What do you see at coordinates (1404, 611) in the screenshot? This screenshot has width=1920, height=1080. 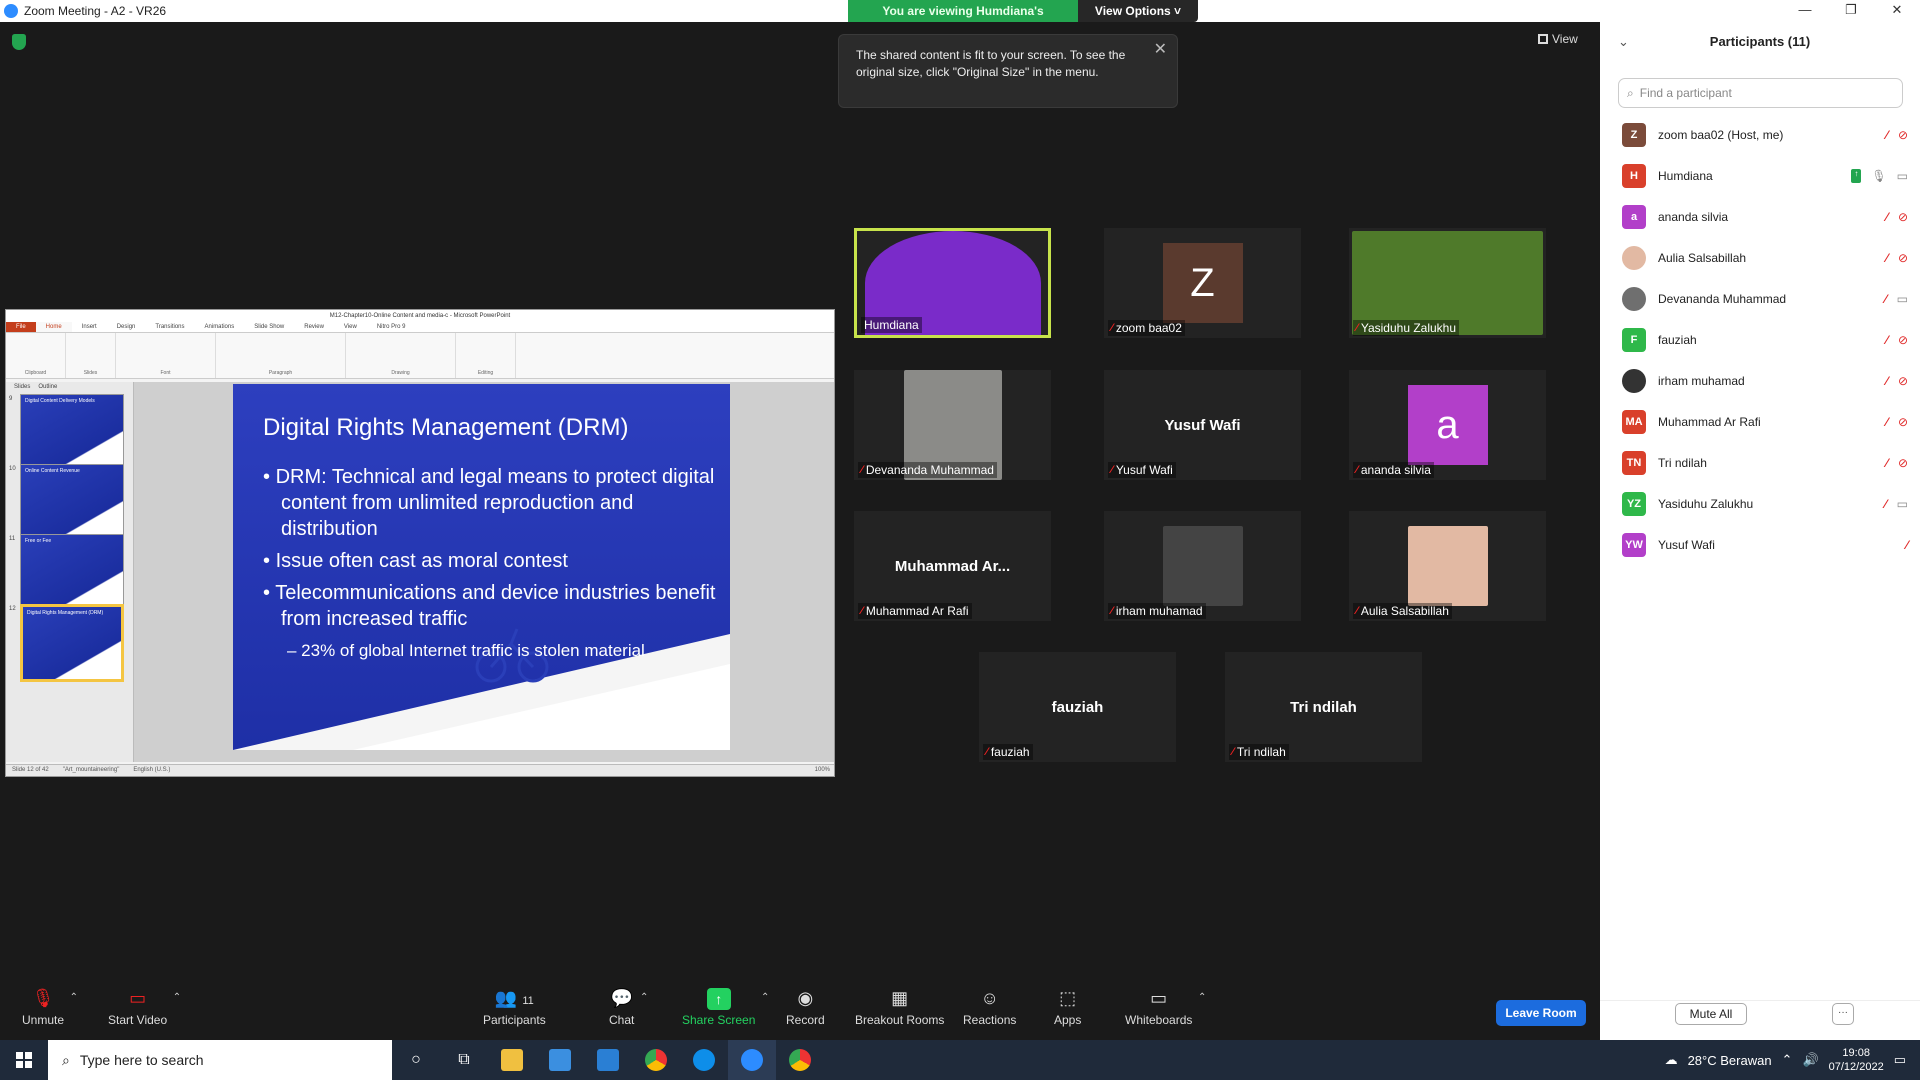 I see `tile-name: Aulia Salsabillah` at bounding box center [1404, 611].